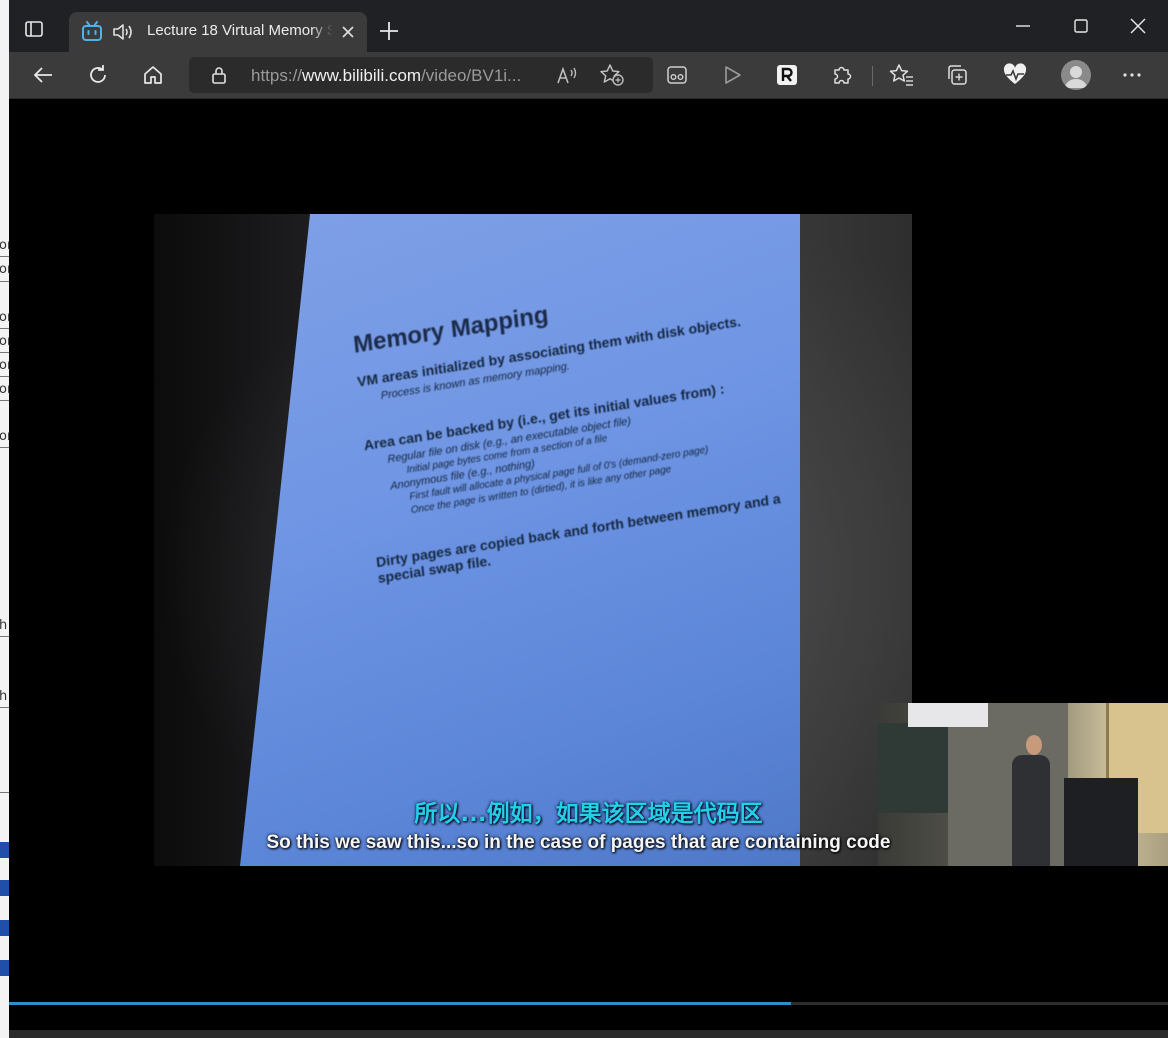  I want to click on lock-icon, so click(219, 75).